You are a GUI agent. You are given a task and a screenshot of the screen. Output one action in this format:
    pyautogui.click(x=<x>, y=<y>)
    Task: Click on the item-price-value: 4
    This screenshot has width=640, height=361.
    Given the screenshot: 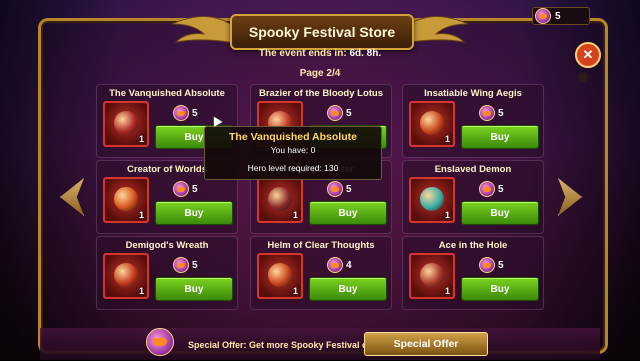 What is the action you would take?
    pyautogui.click(x=349, y=265)
    